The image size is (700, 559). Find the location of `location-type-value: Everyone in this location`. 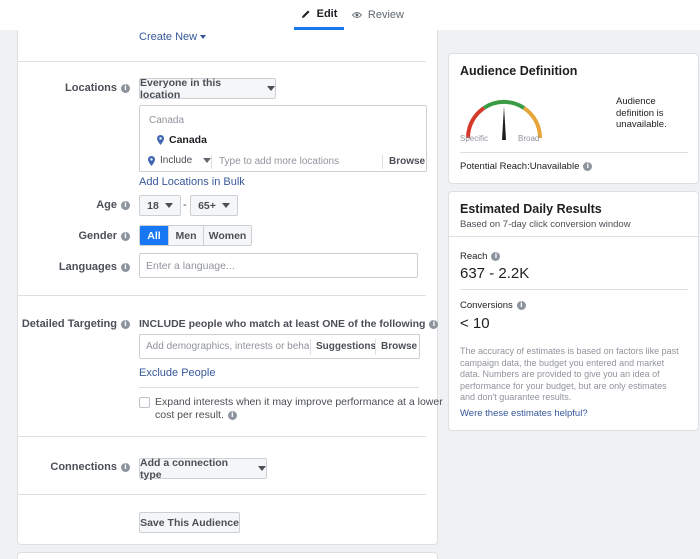

location-type-value: Everyone in this location is located at coordinates (181, 88).